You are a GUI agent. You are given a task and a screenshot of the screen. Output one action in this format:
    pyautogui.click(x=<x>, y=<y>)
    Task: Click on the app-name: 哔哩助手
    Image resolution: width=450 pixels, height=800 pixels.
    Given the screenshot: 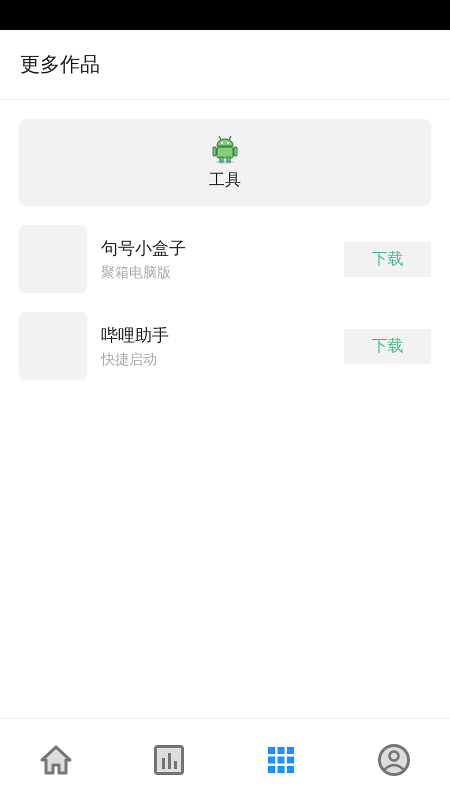 What is the action you would take?
    pyautogui.click(x=135, y=335)
    